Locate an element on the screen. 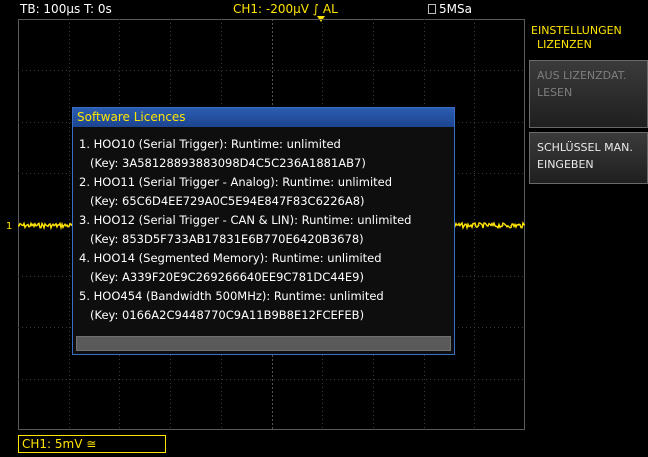  softkey-label: AUS LIZENZDAT. is located at coordinates (582, 75).